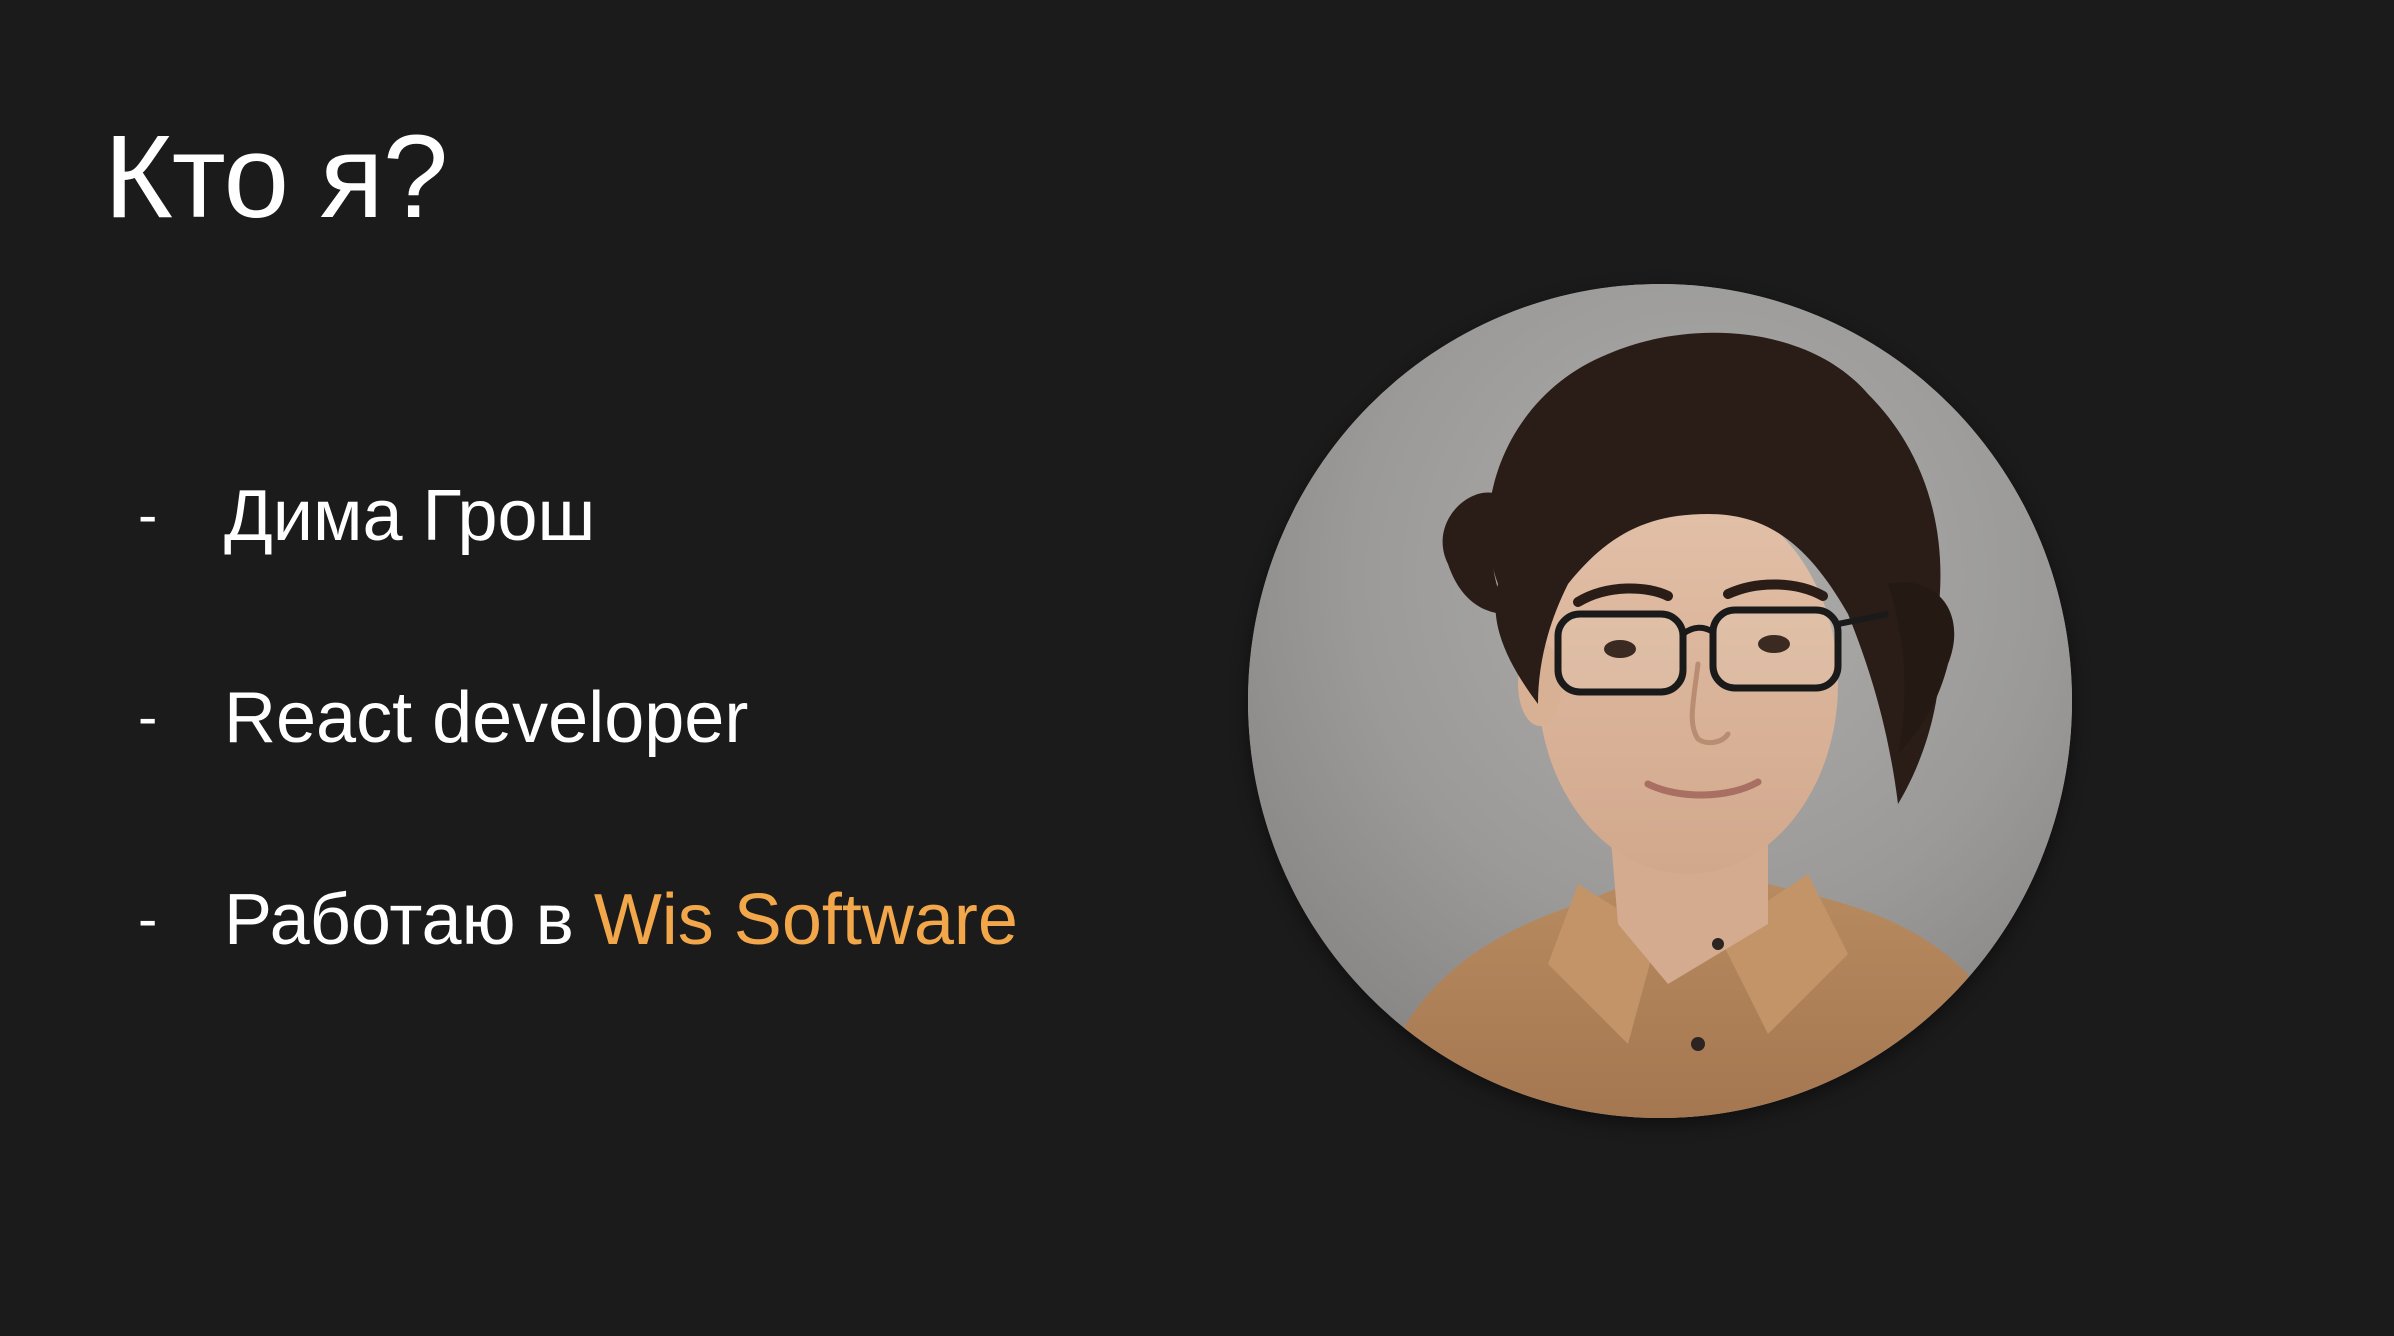 This screenshot has height=1336, width=2394. I want to click on bullet-text-role: React developer, so click(486, 718).